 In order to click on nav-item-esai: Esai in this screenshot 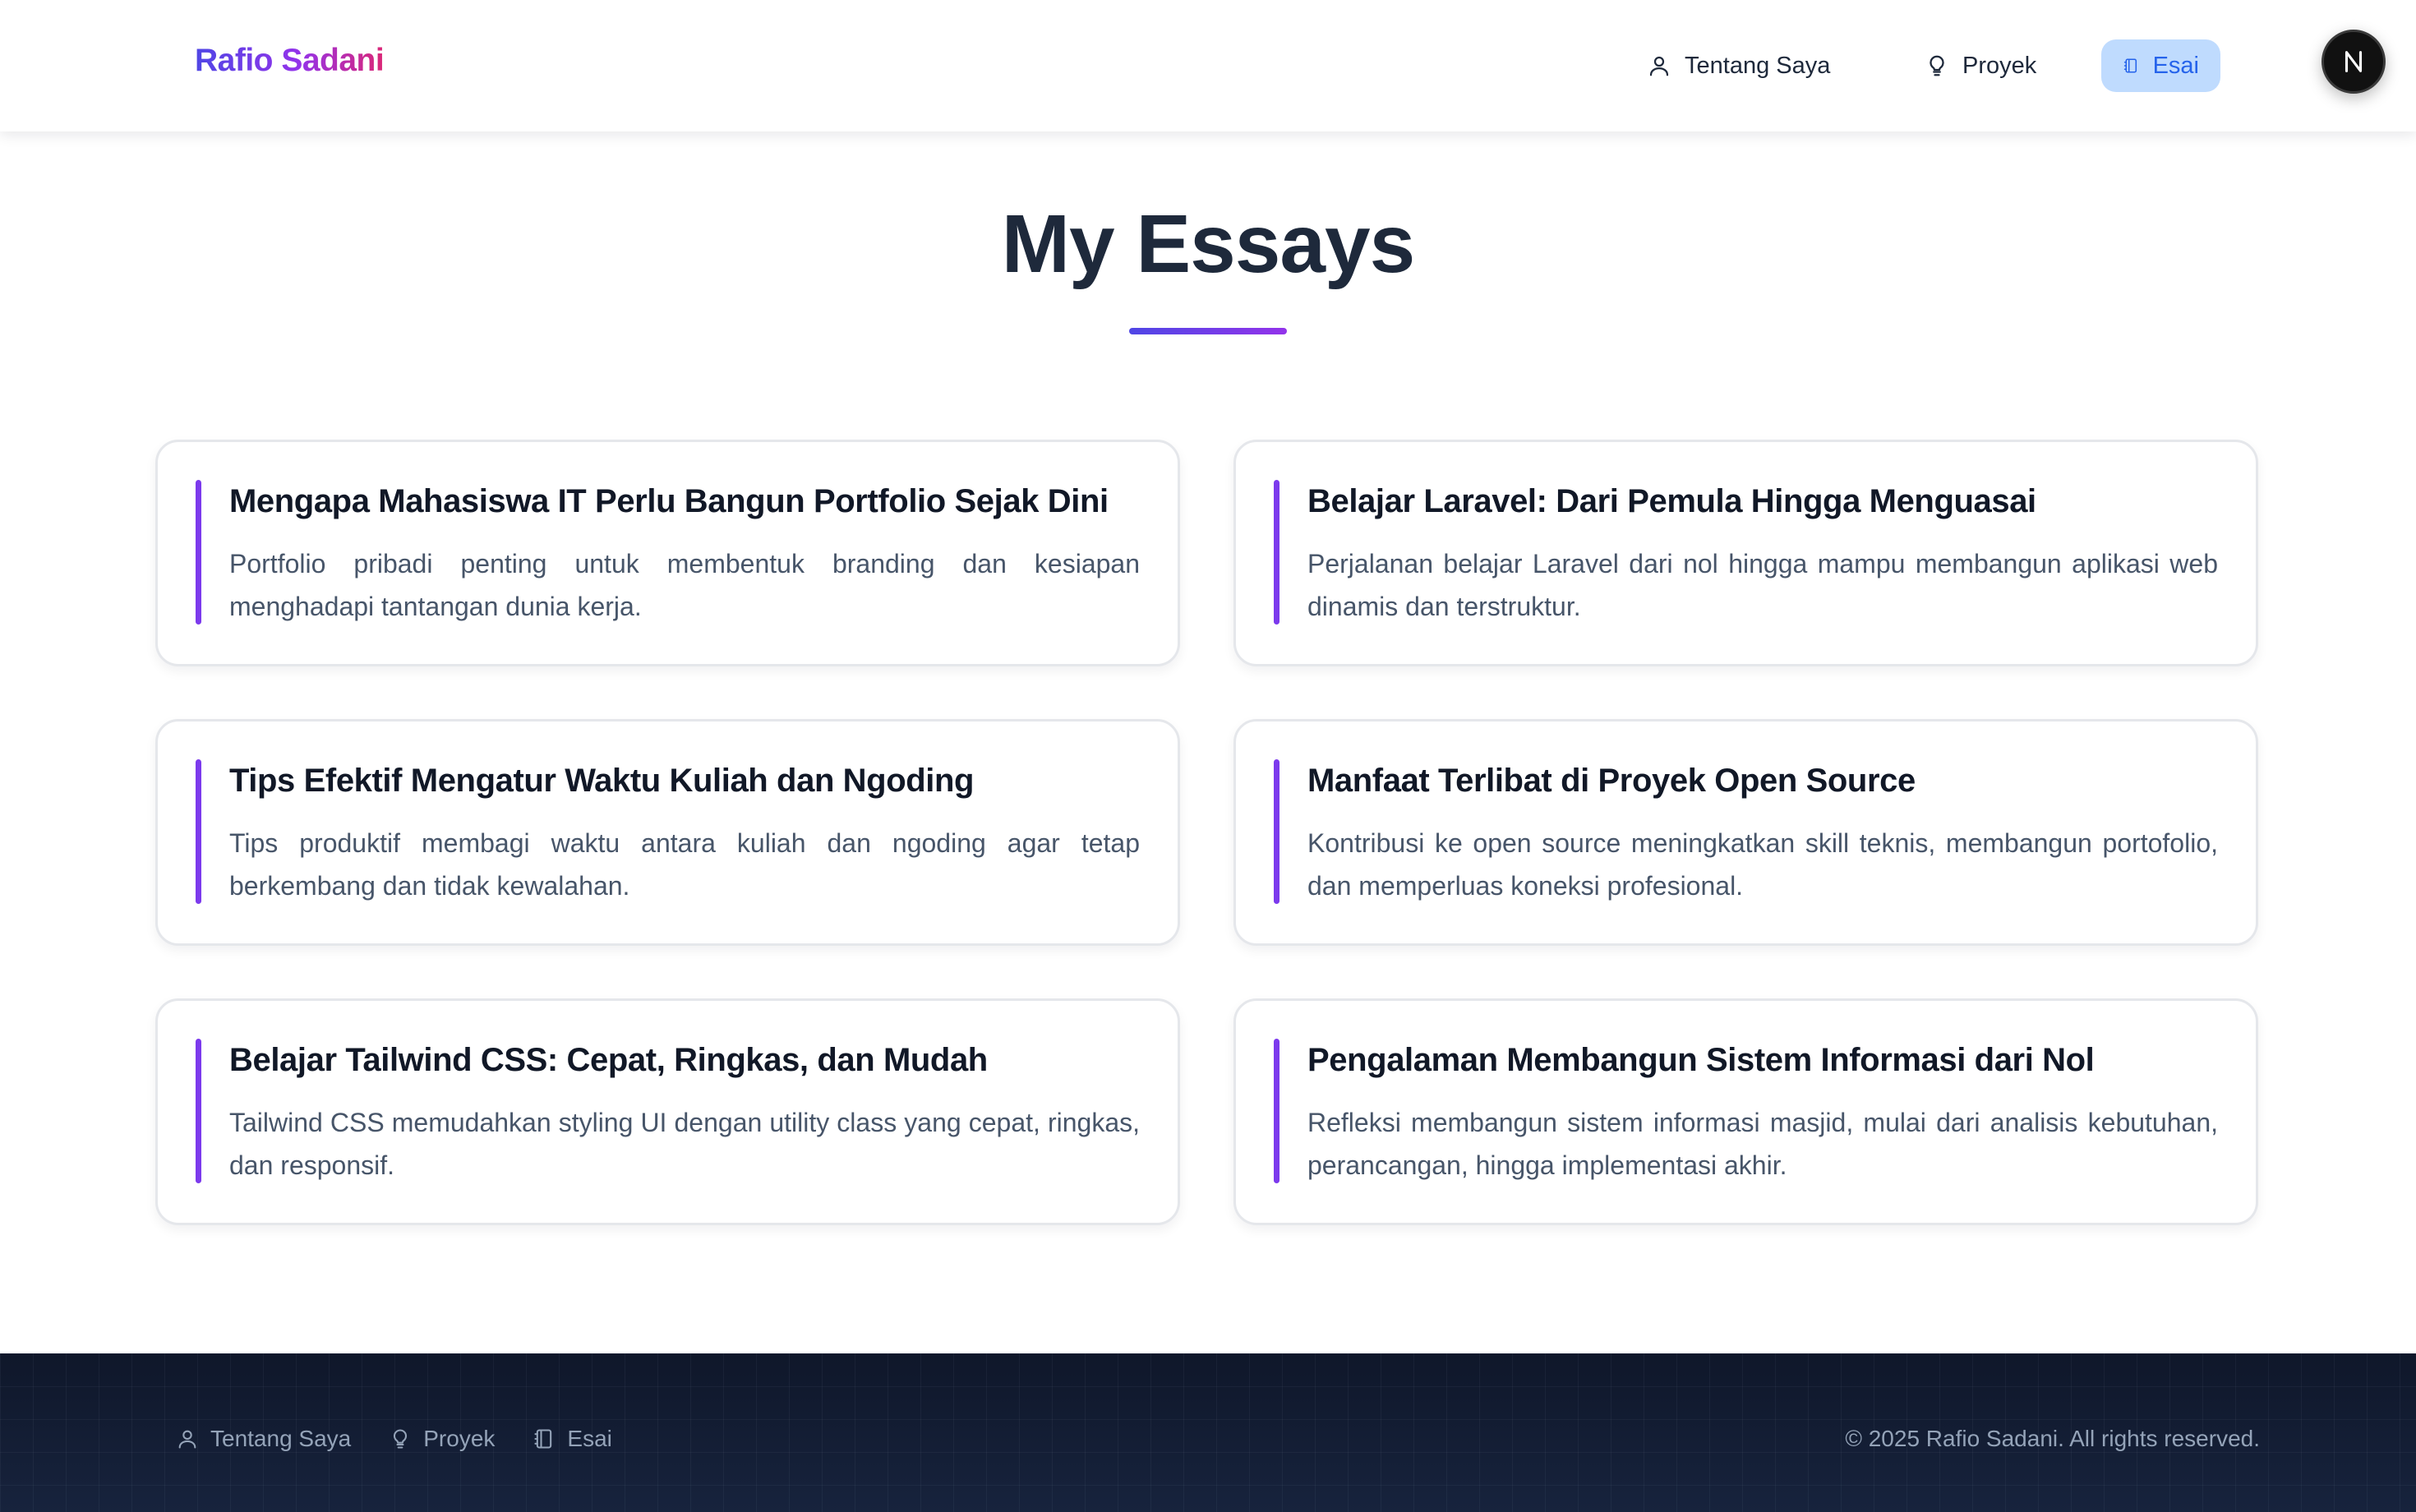, I will do `click(2161, 65)`.